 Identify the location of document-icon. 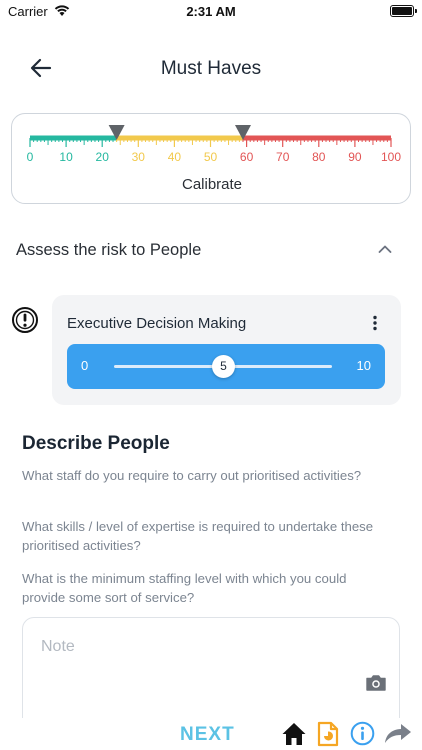
(328, 734).